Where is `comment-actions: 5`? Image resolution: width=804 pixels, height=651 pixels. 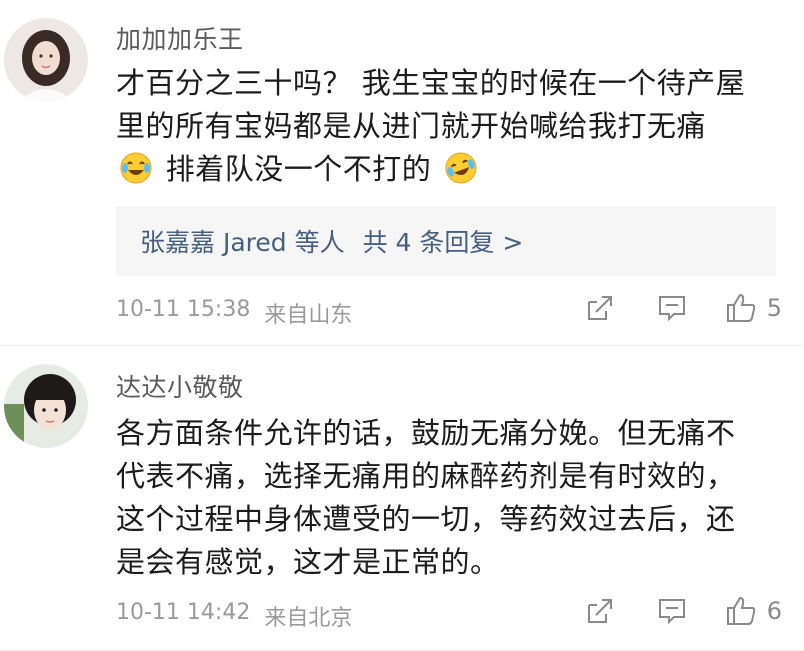
comment-actions: 5 is located at coordinates (683, 308).